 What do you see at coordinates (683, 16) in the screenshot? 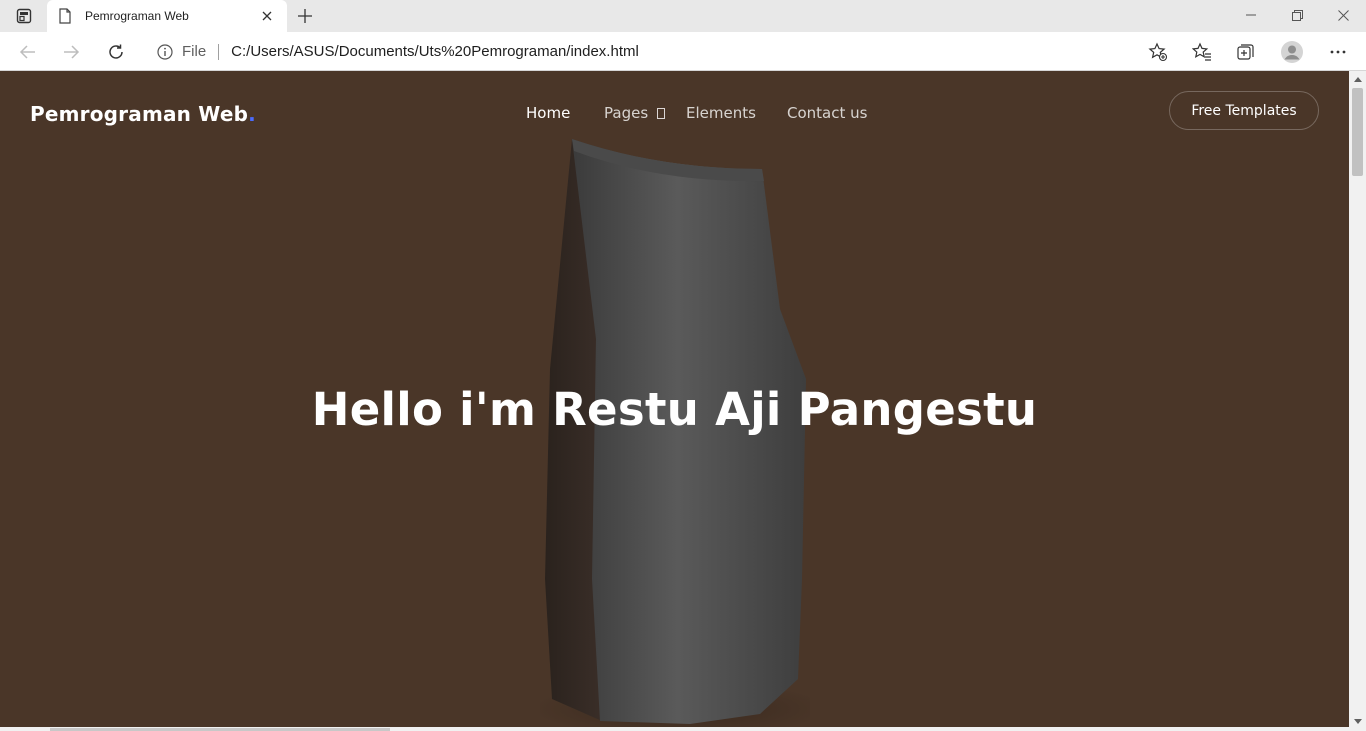
I see `tab-strip: Pemrograman Web` at bounding box center [683, 16].